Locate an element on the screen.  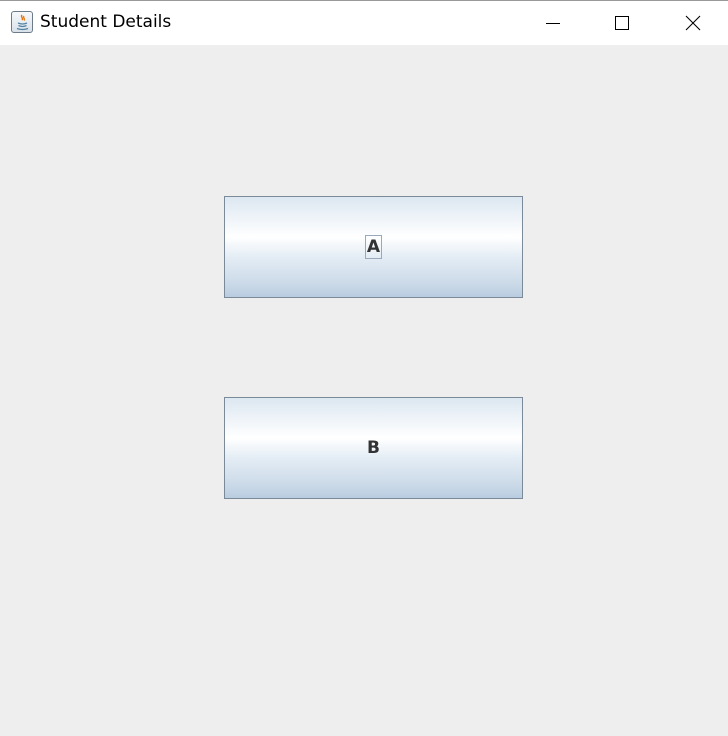
close-button is located at coordinates (693, 23).